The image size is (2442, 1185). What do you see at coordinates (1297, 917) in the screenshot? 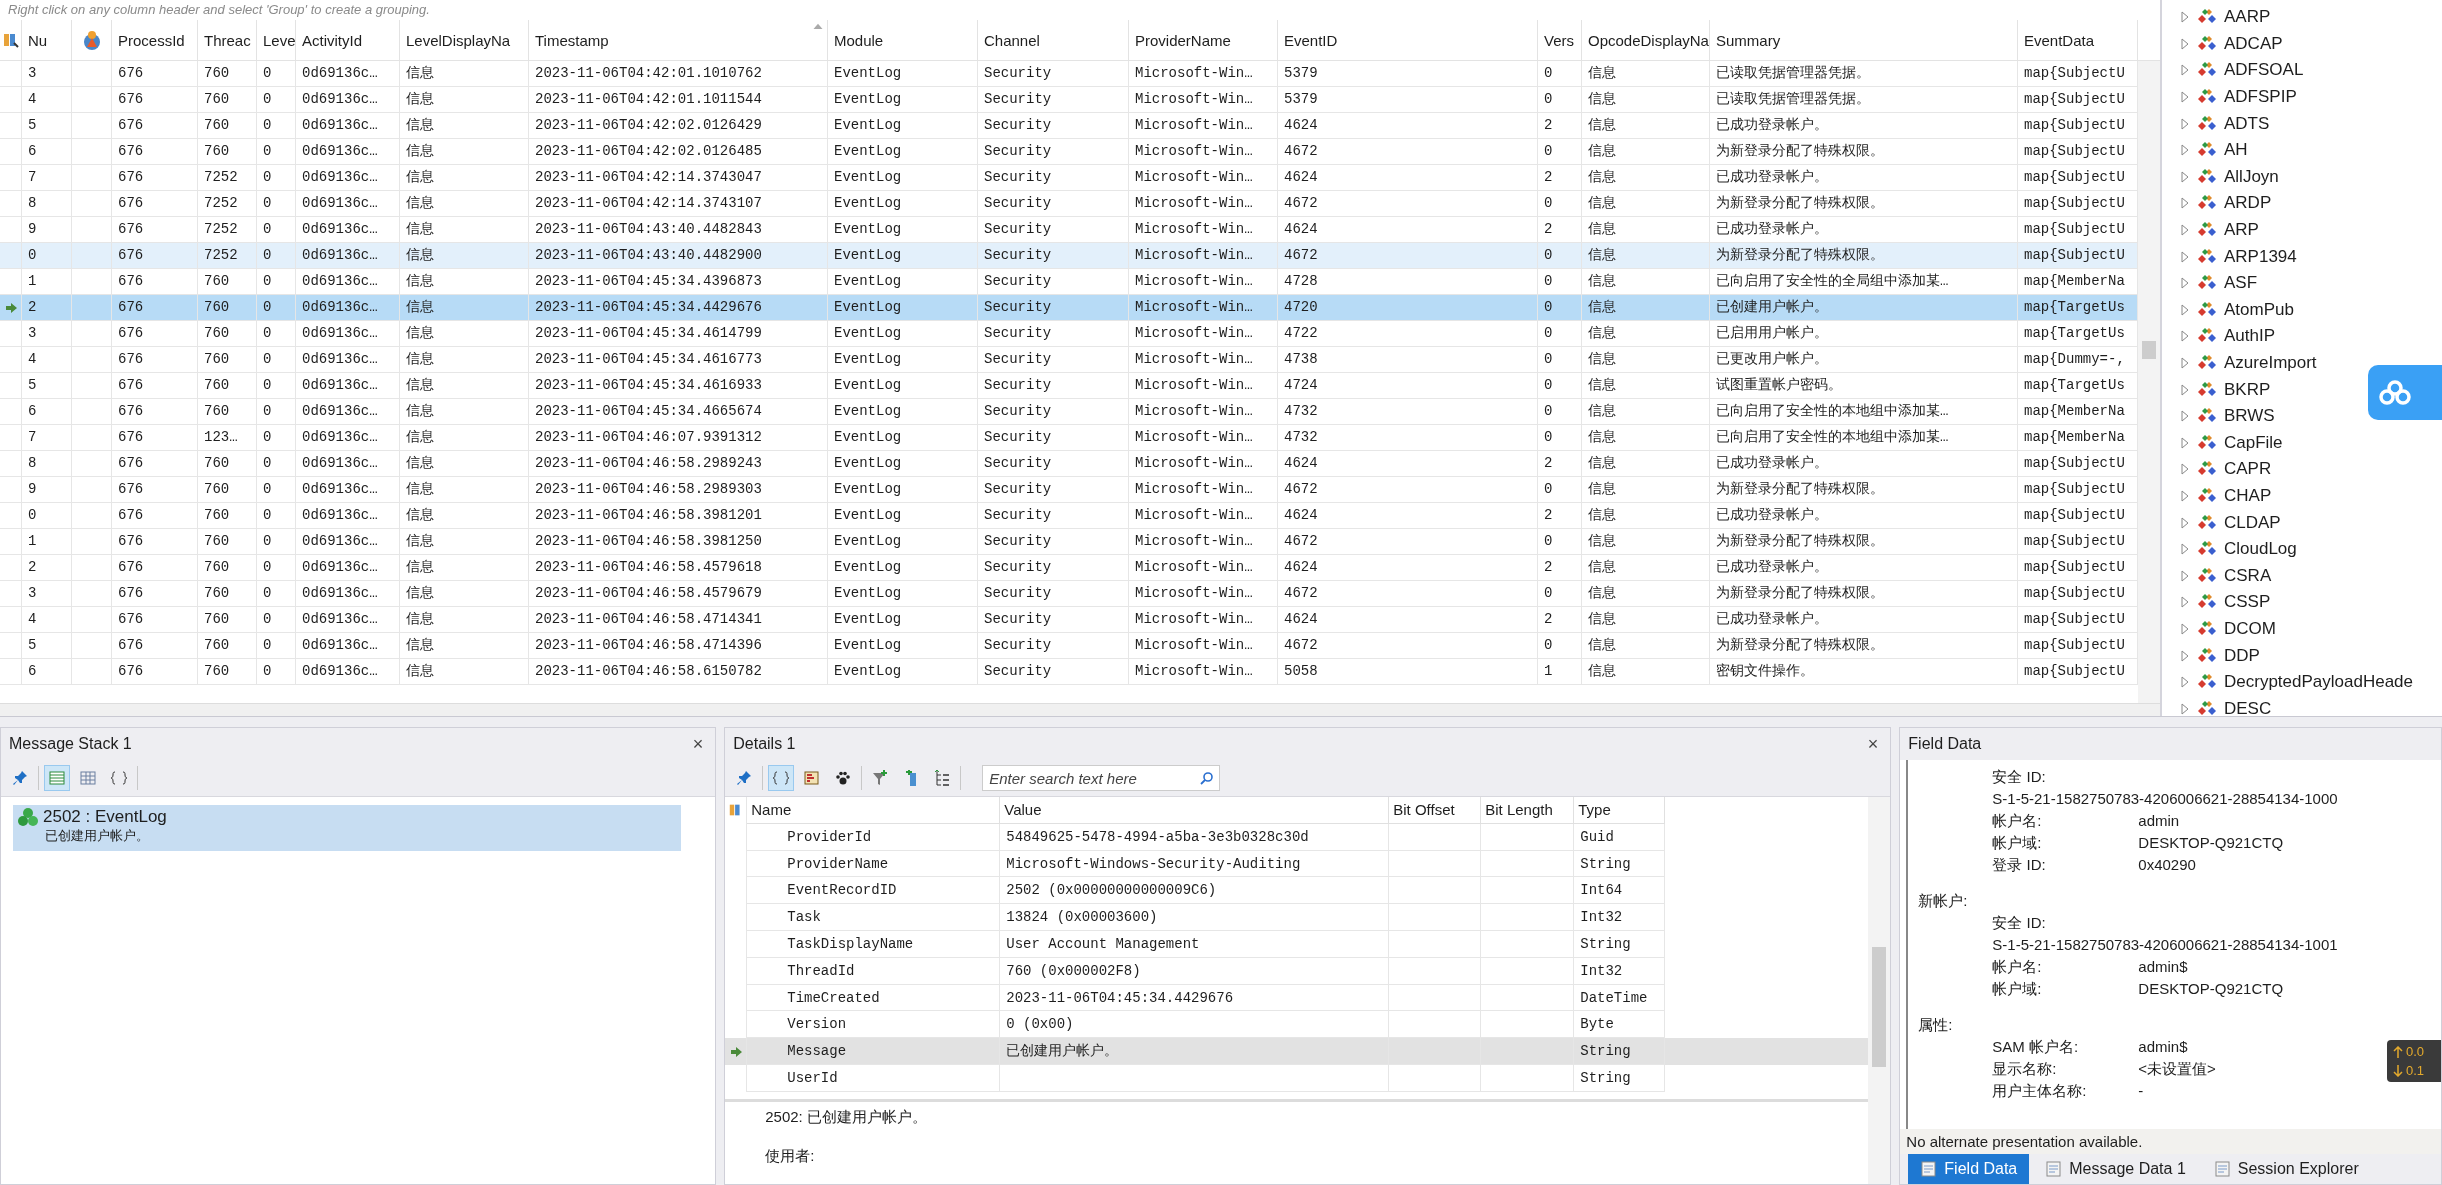
I see `detail-row: Task 13824 (0x00003600) Int32` at bounding box center [1297, 917].